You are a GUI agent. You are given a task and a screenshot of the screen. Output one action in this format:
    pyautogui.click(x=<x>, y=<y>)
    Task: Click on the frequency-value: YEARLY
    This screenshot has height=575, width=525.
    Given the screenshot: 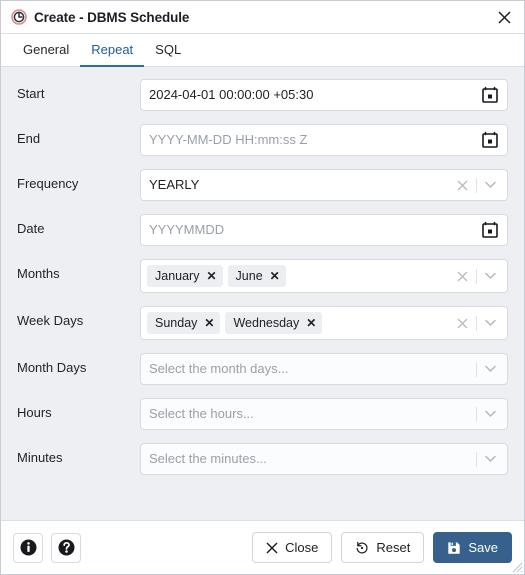 What is the action you would take?
    pyautogui.click(x=174, y=184)
    